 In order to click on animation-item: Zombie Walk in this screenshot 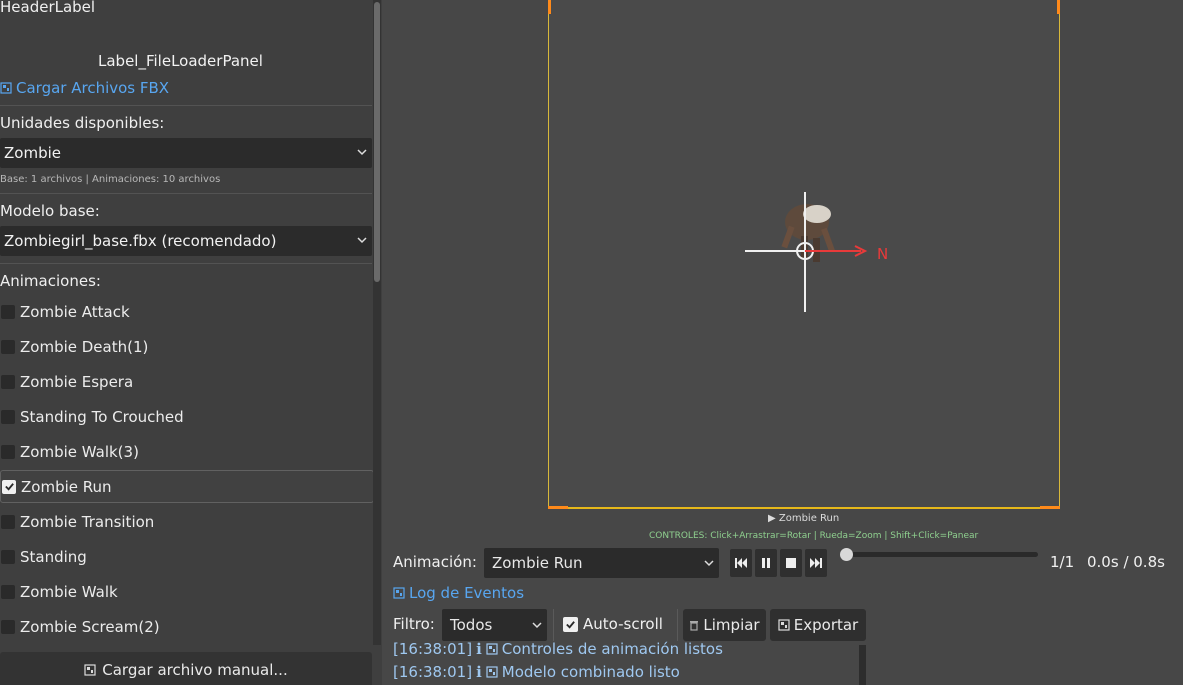, I will do `click(187, 591)`.